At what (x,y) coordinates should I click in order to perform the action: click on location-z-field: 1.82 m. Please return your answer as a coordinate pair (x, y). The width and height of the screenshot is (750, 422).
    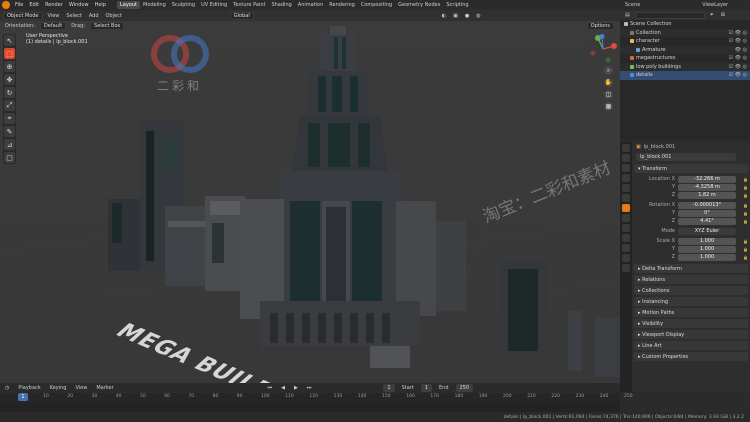
    Looking at the image, I should click on (707, 195).